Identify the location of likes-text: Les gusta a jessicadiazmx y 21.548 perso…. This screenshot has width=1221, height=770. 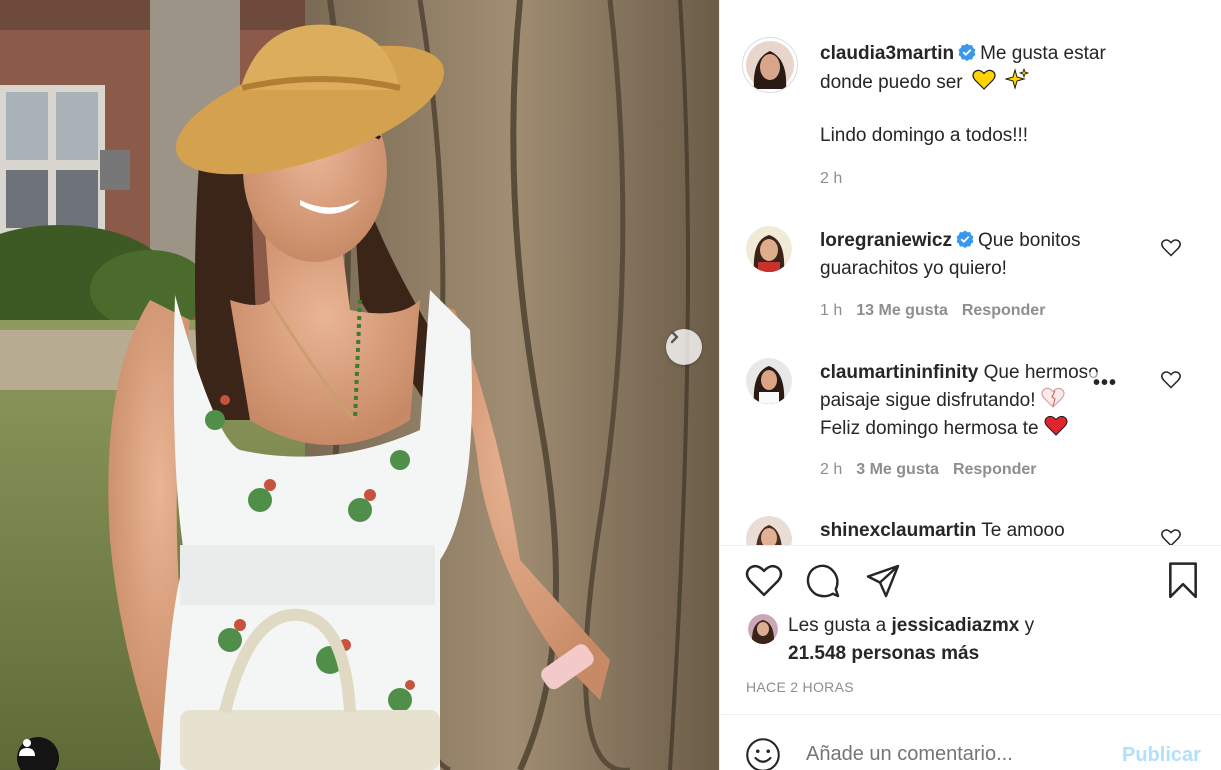
(911, 640).